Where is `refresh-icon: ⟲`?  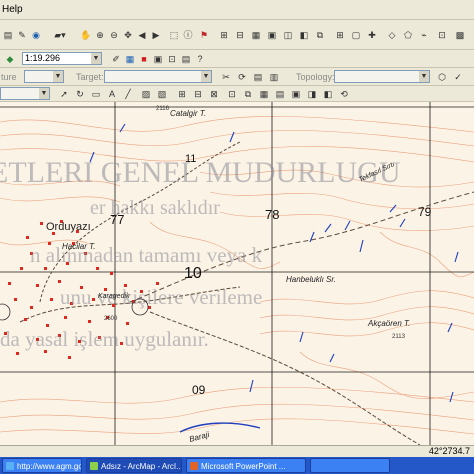 refresh-icon: ⟲ is located at coordinates (344, 94).